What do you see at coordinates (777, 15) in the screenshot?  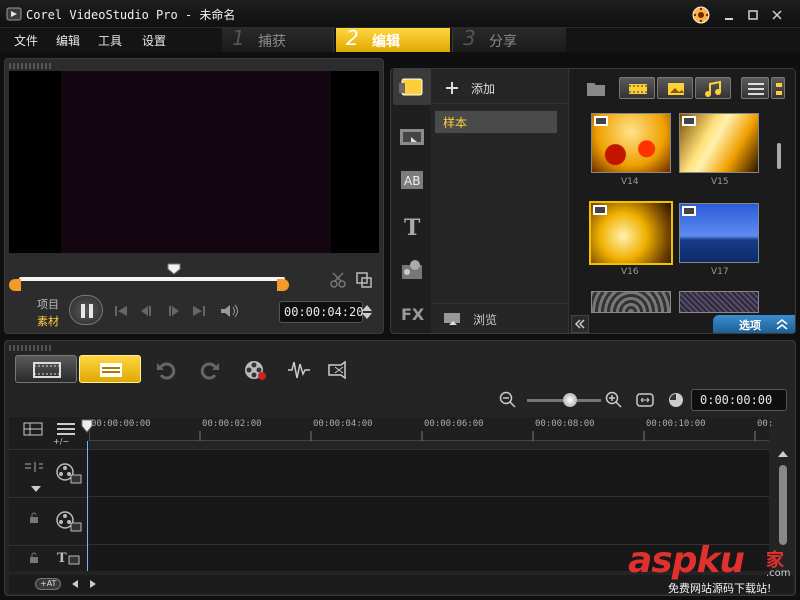 I see `close-button` at bounding box center [777, 15].